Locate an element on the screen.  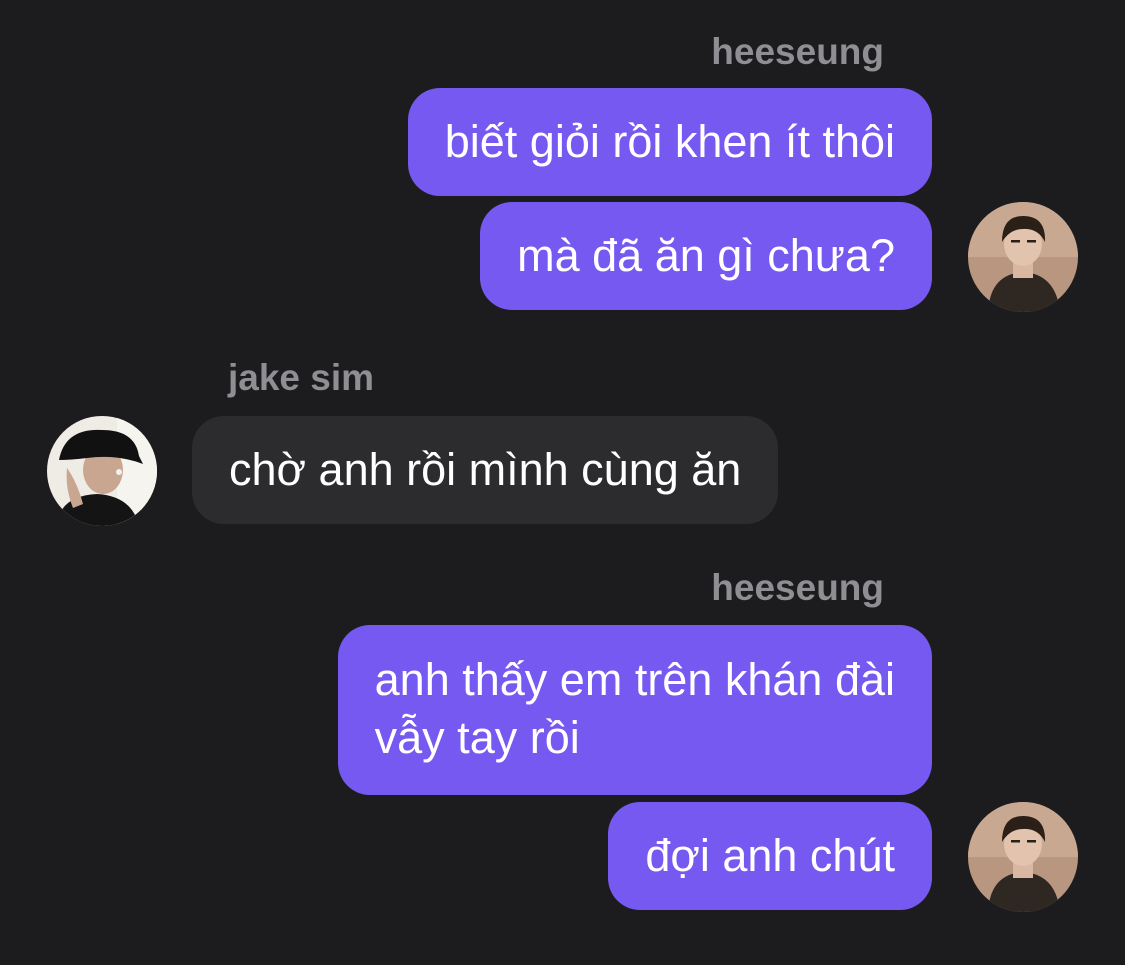
message-bubble: anh thấy em trên khán đài vẫy tay rồi is located at coordinates (634, 710).